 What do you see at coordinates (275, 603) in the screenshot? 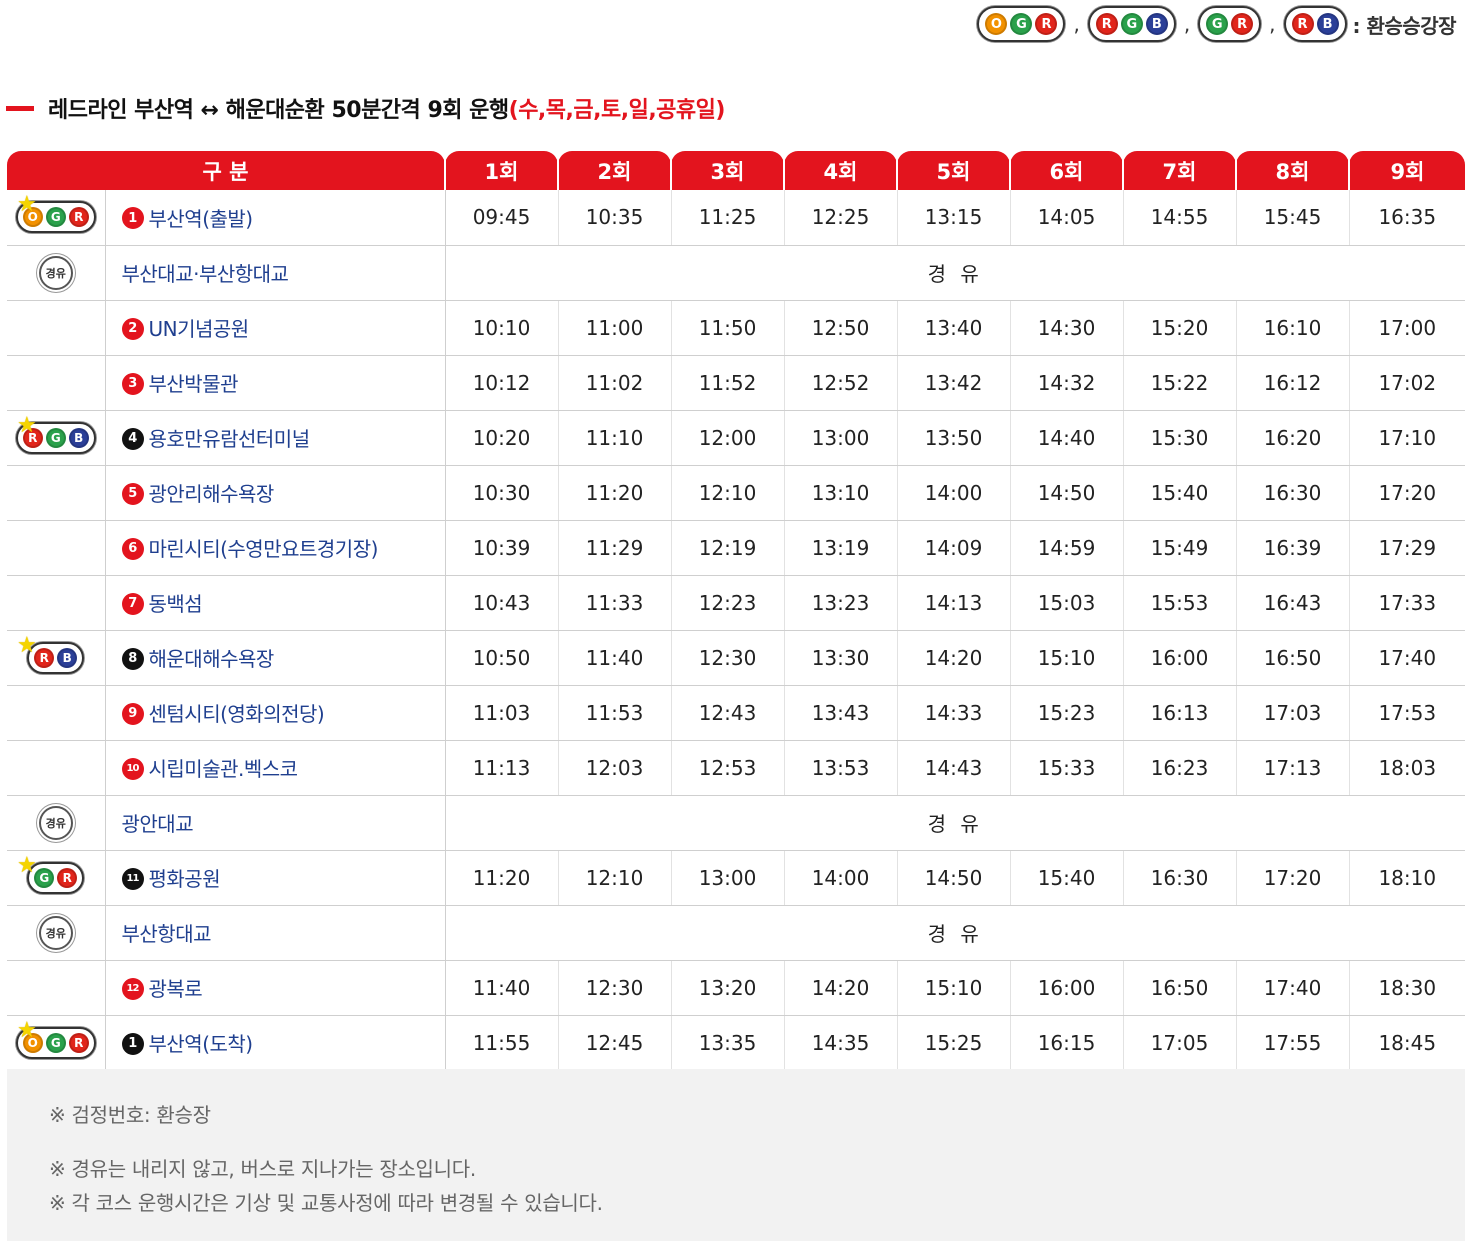
I see `stop-name-cell: 7 동백섬` at bounding box center [275, 603].